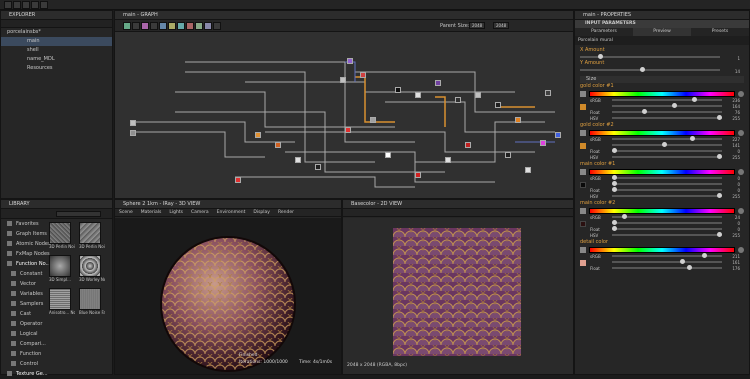 Image resolution: width=750 pixels, height=379 pixels. What do you see at coordinates (662, 24) in the screenshot?
I see `input-params-section: INPUT PARAMETERS` at bounding box center [662, 24].